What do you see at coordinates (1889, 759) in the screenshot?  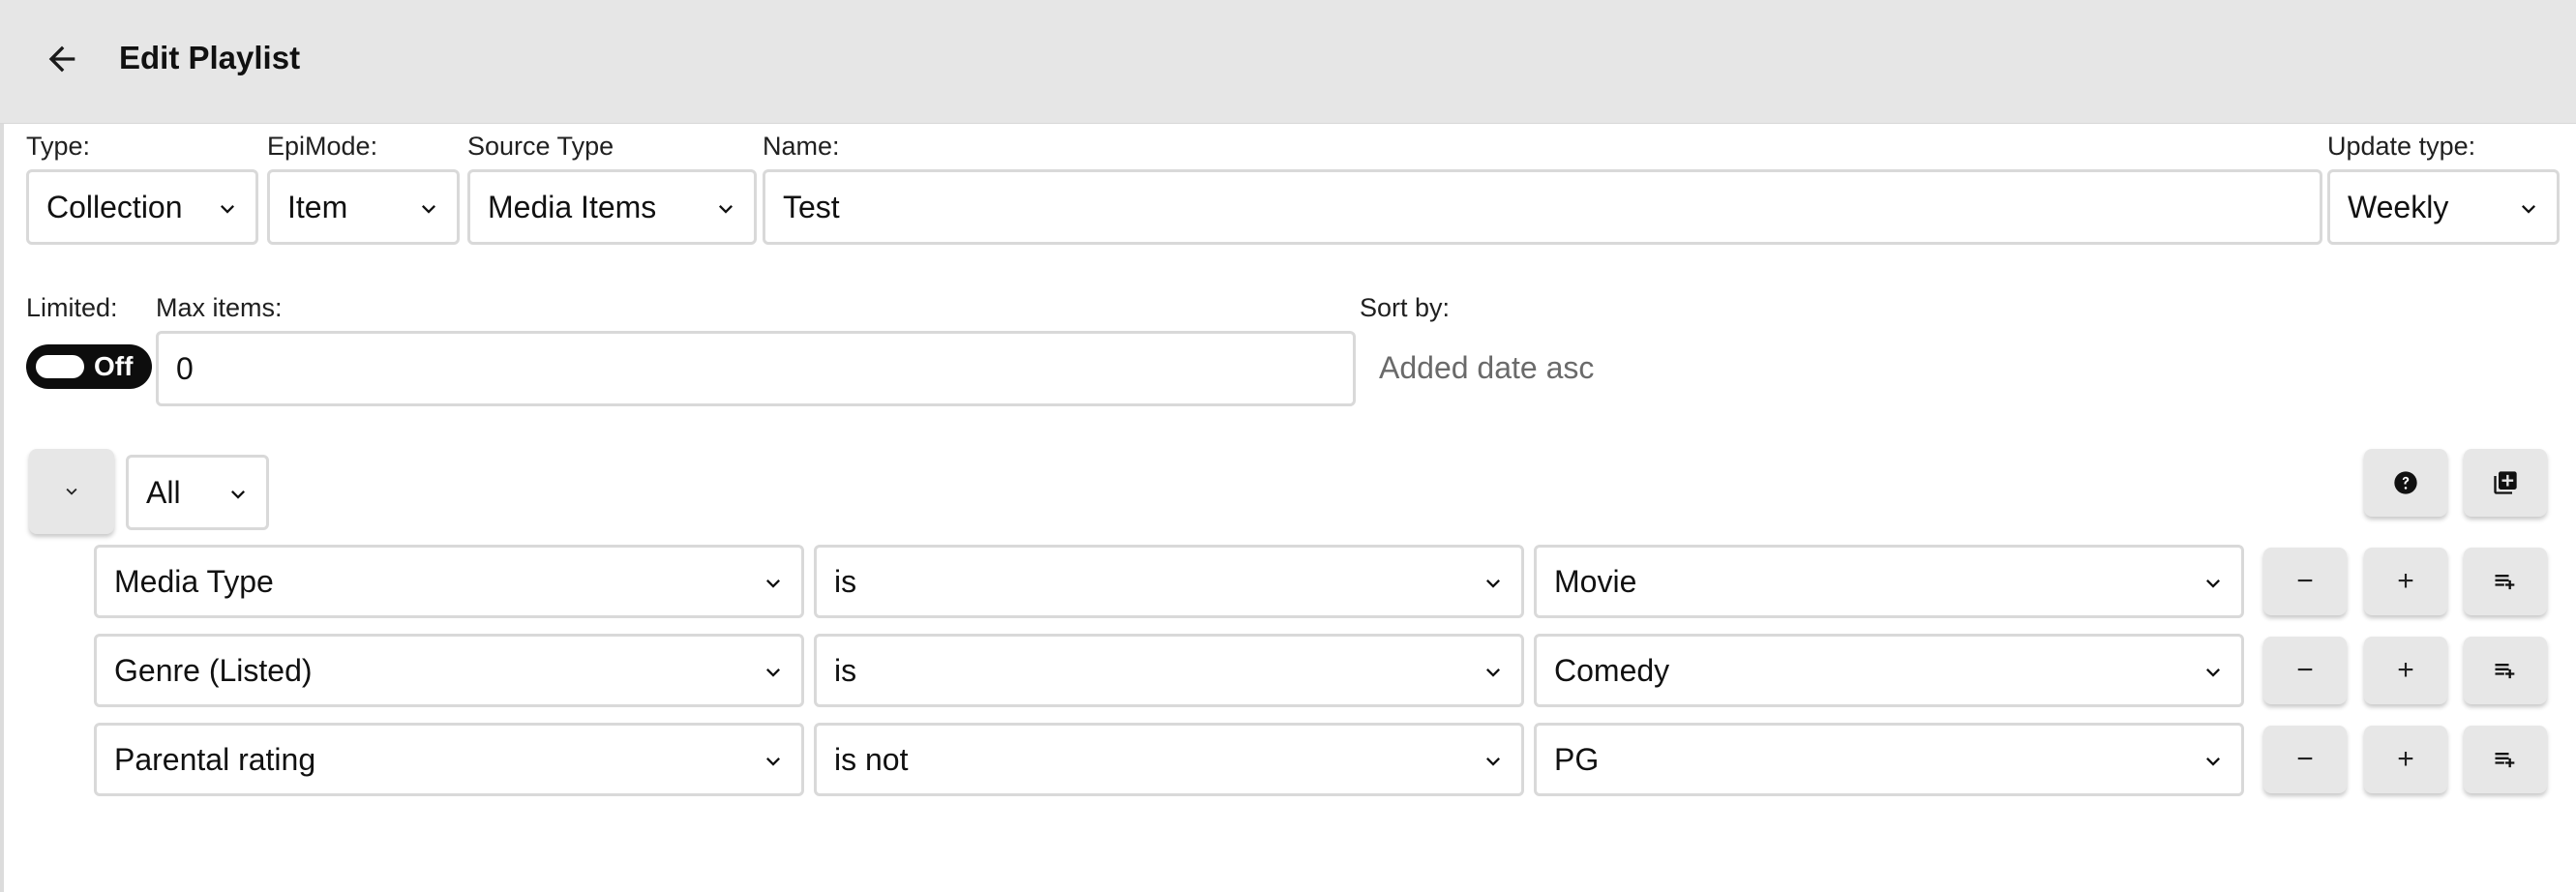 I see `rule-value-select: PG` at bounding box center [1889, 759].